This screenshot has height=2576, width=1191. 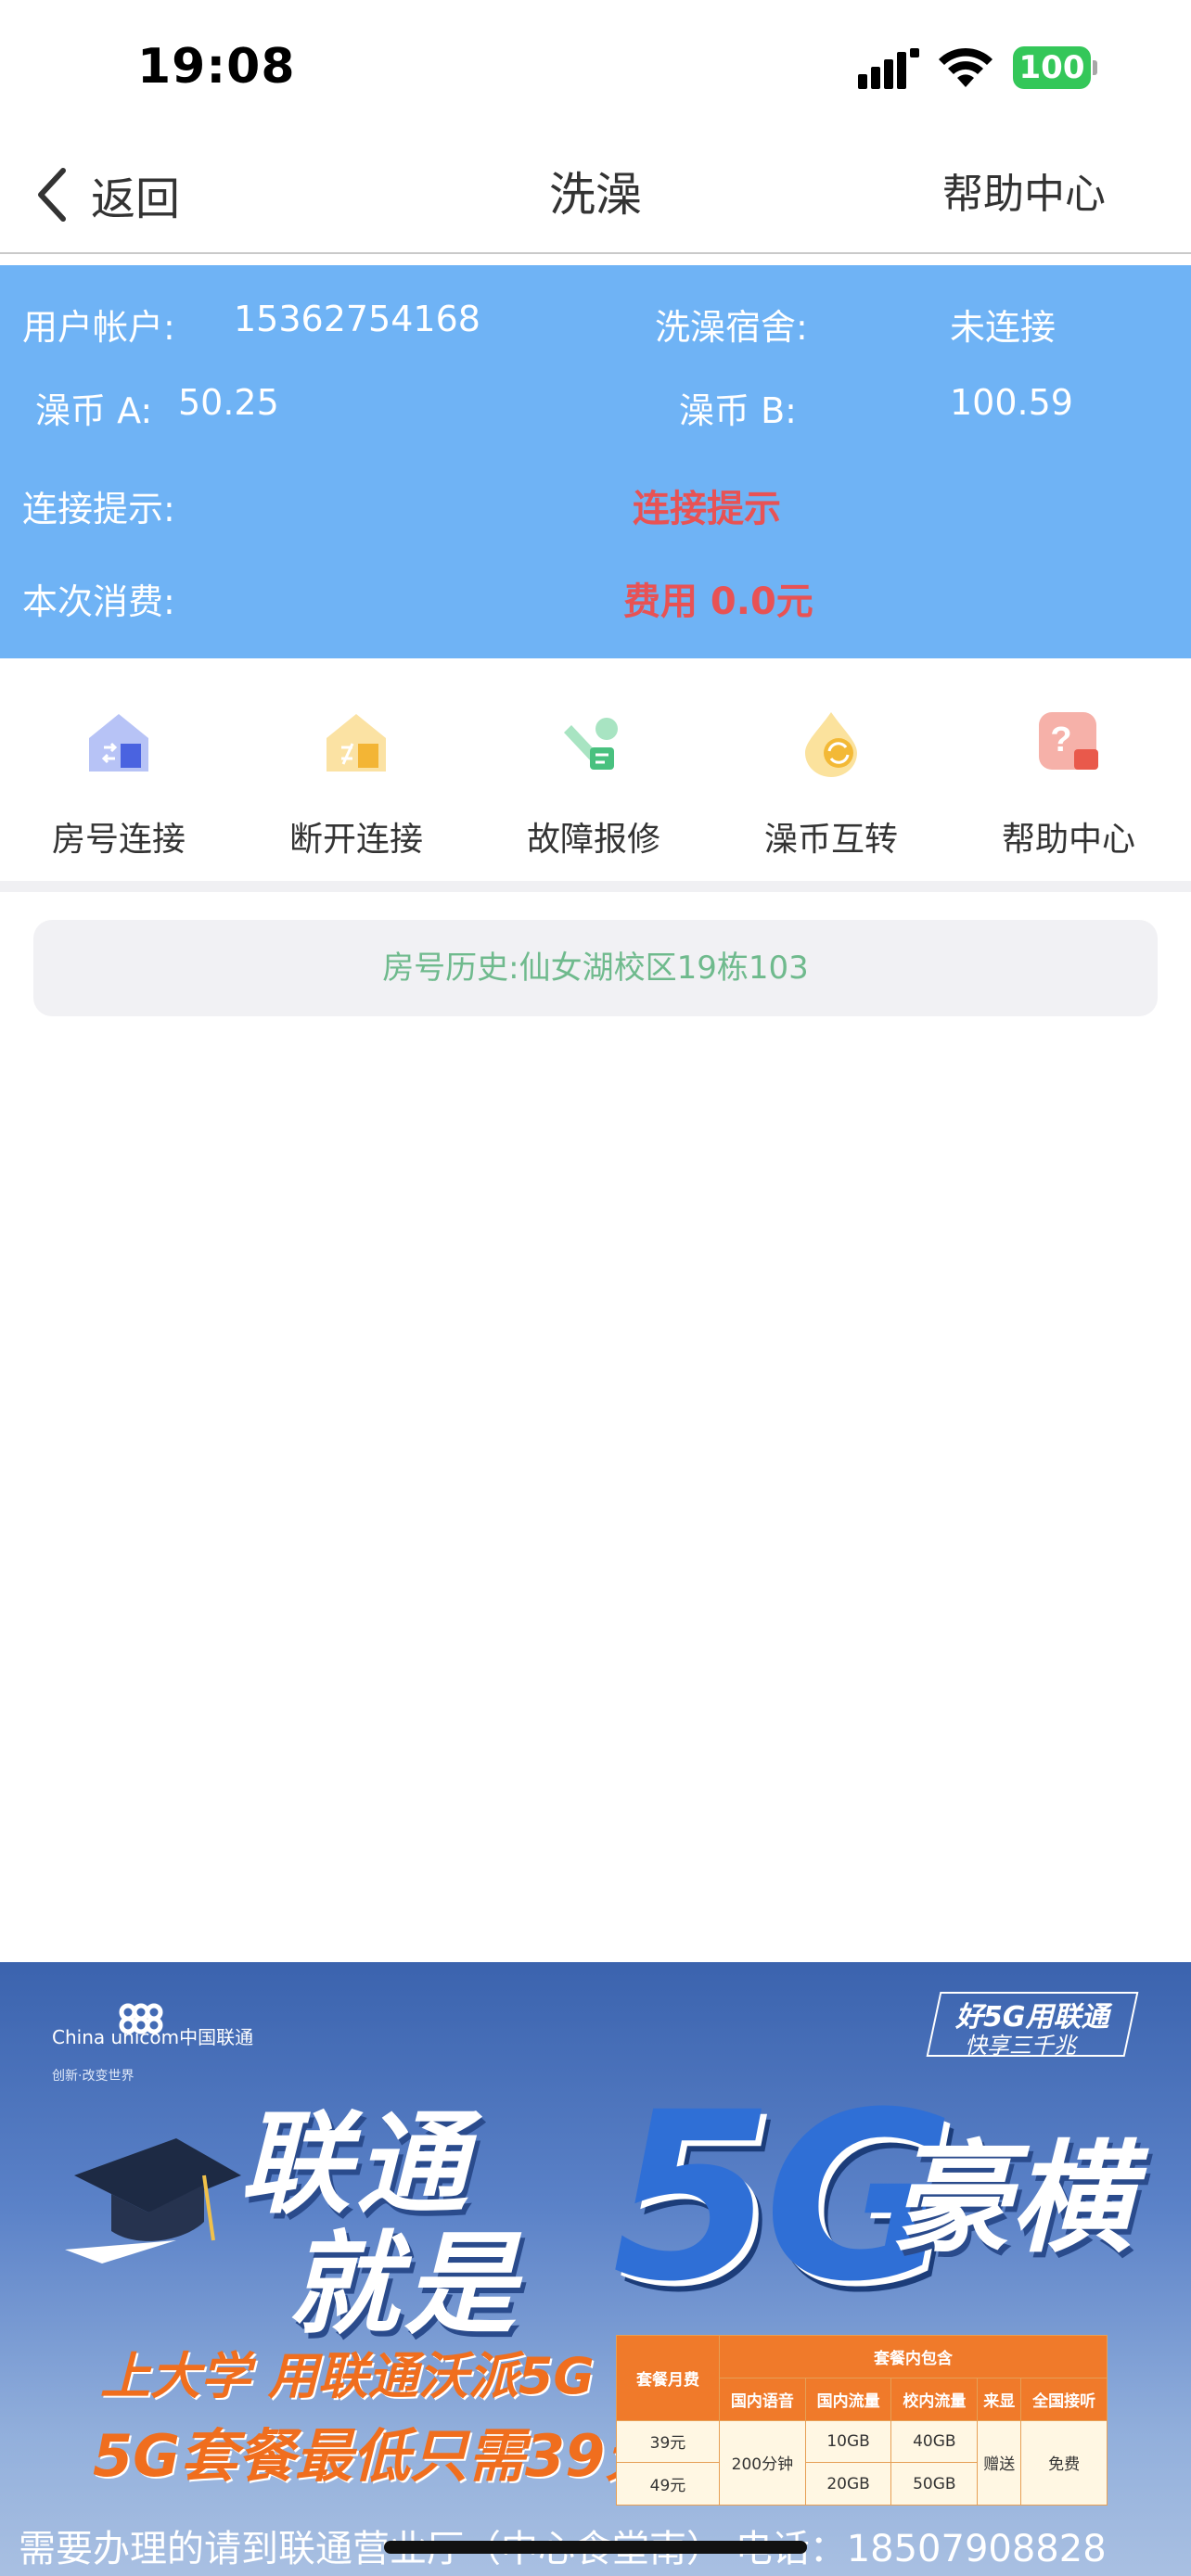 What do you see at coordinates (718, 602) in the screenshot?
I see `cost-value: 费用 0.0元` at bounding box center [718, 602].